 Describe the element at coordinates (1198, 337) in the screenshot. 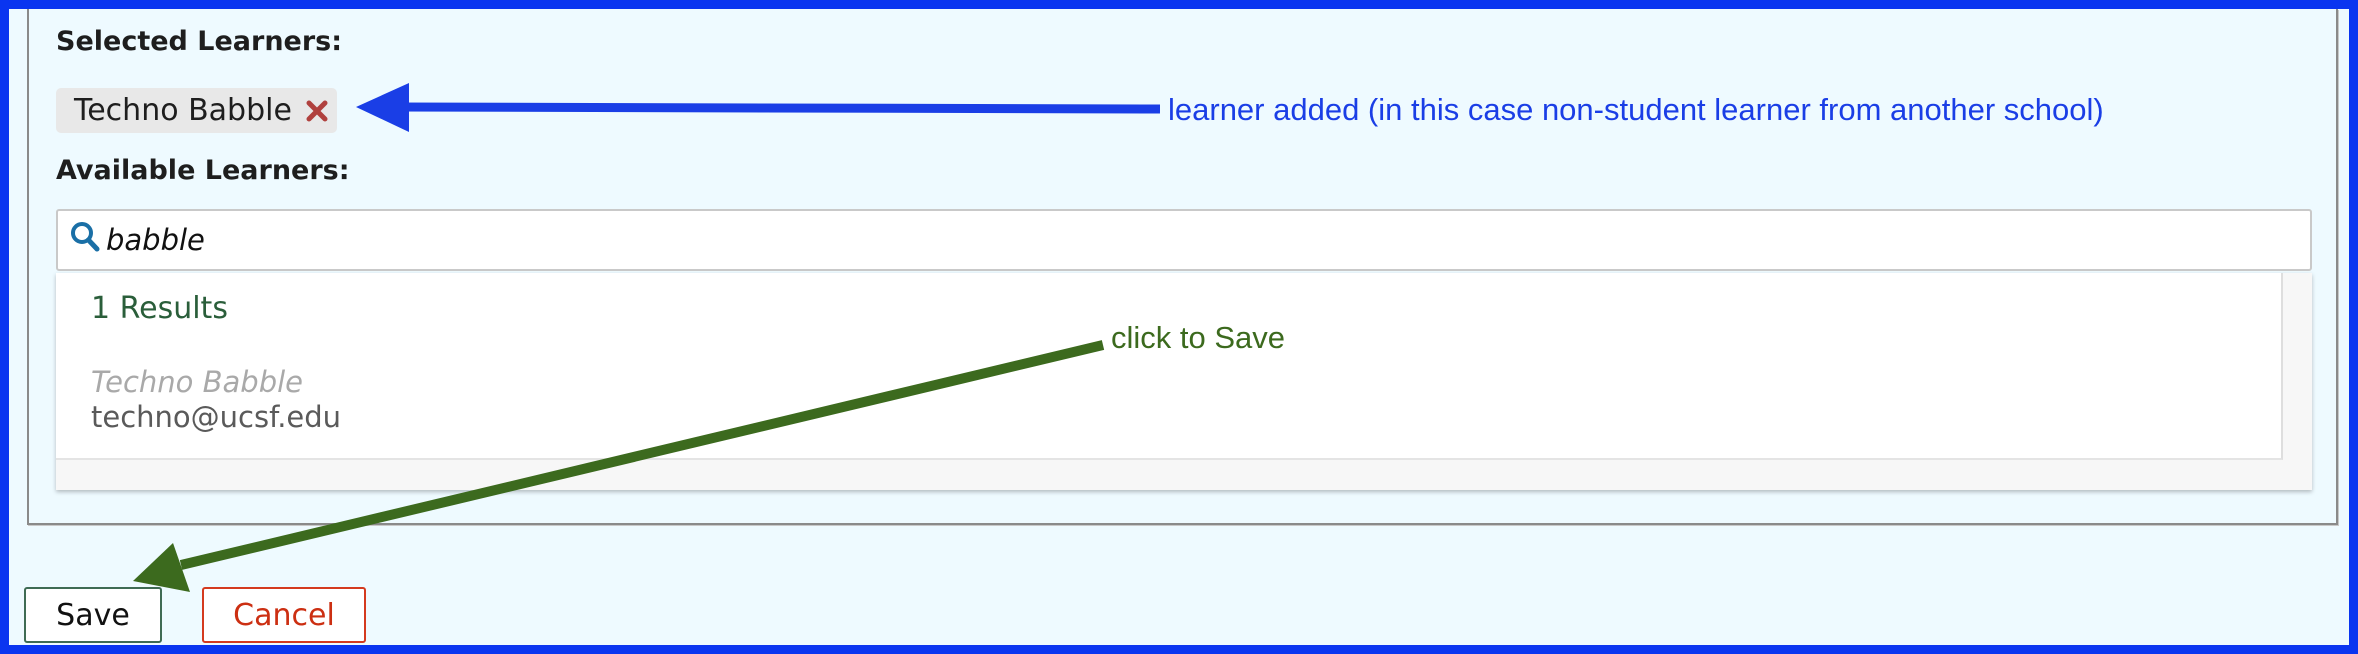

I see `click-to-save-annotation: click to Save` at that location.